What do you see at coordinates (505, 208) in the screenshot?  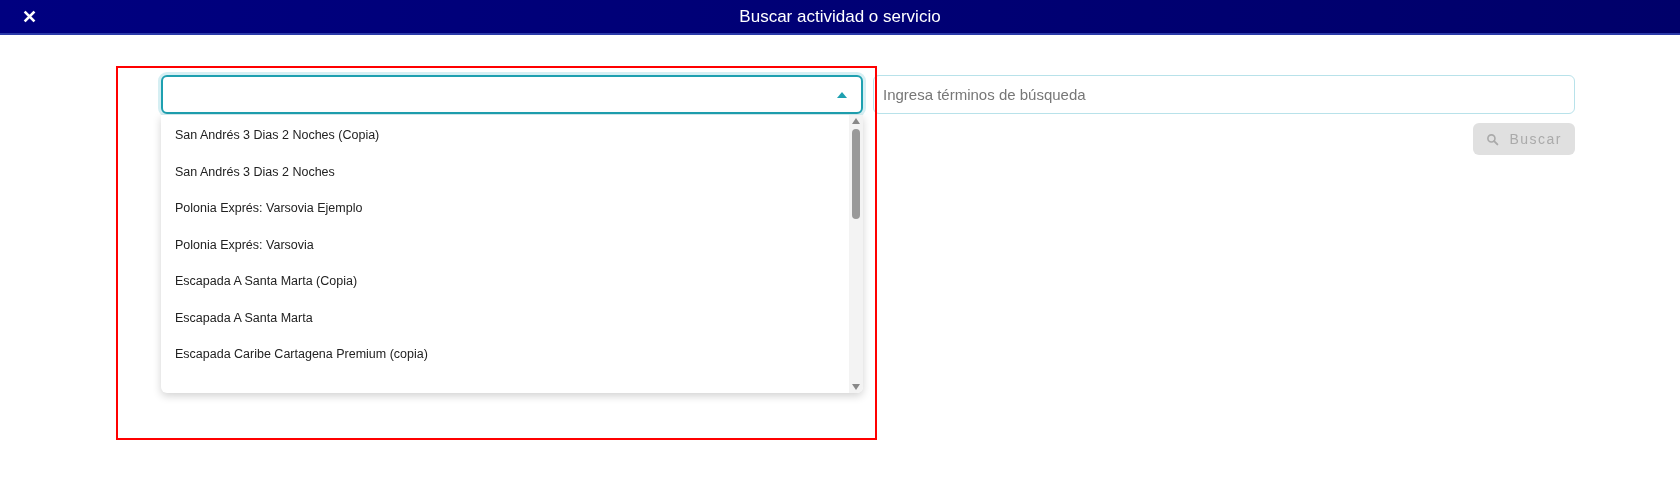 I see `dropdown-option: Polonia Exprés: Varsovia Ejemplo` at bounding box center [505, 208].